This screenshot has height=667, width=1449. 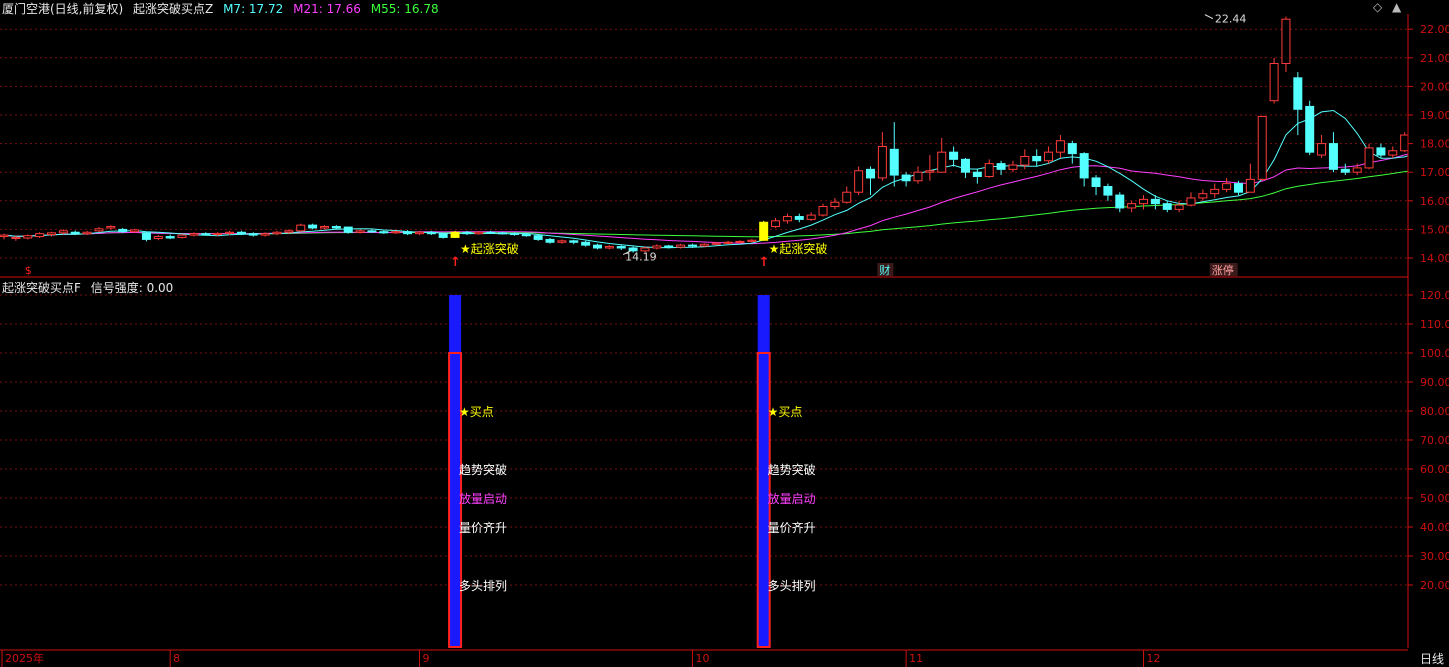 What do you see at coordinates (1432, 658) in the screenshot?
I see `period-label: 日线` at bounding box center [1432, 658].